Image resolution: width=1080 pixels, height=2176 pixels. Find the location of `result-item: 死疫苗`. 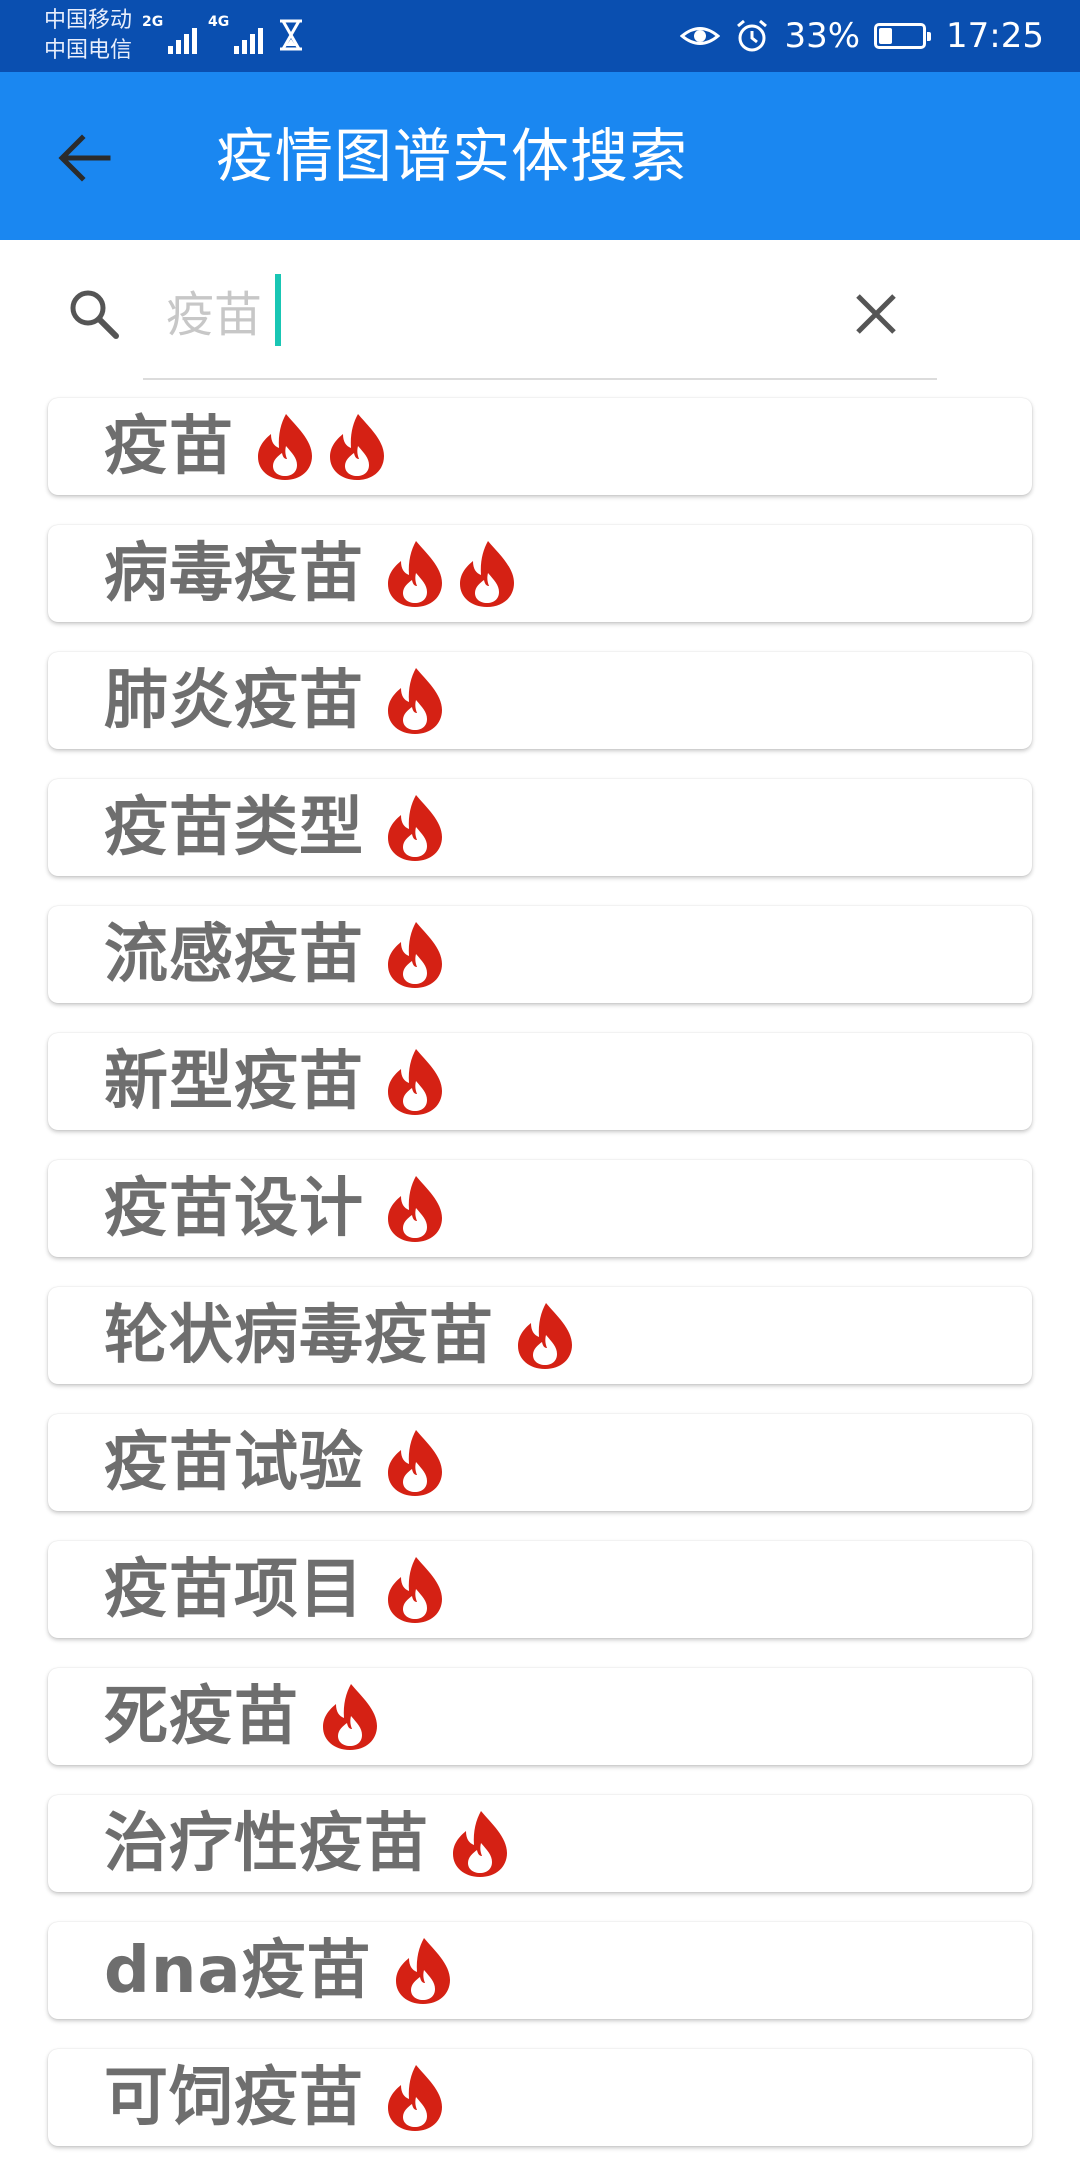

result-item: 死疫苗 is located at coordinates (540, 1716).